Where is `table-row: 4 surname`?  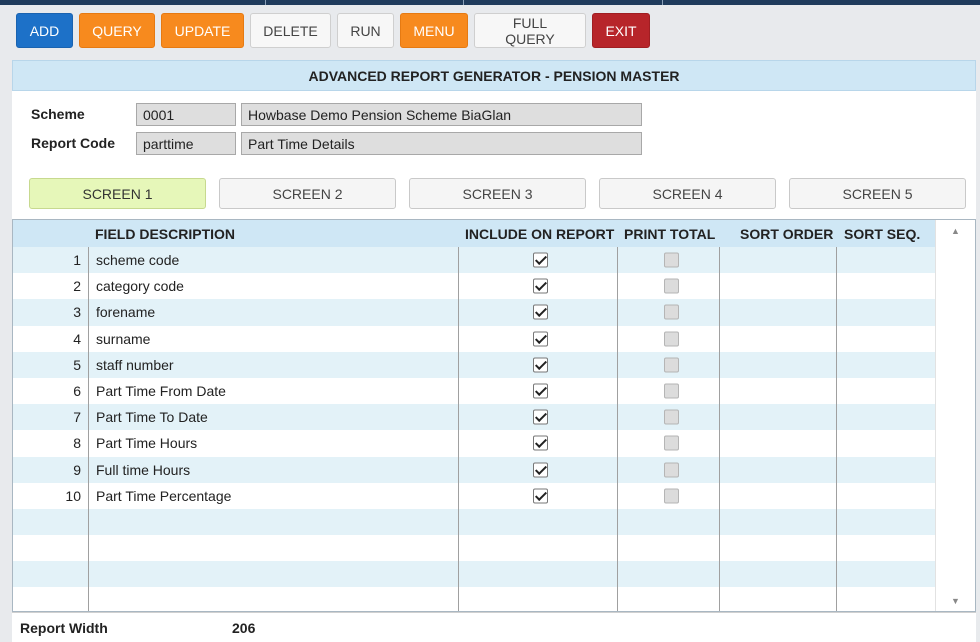
table-row: 4 surname is located at coordinates (475, 339).